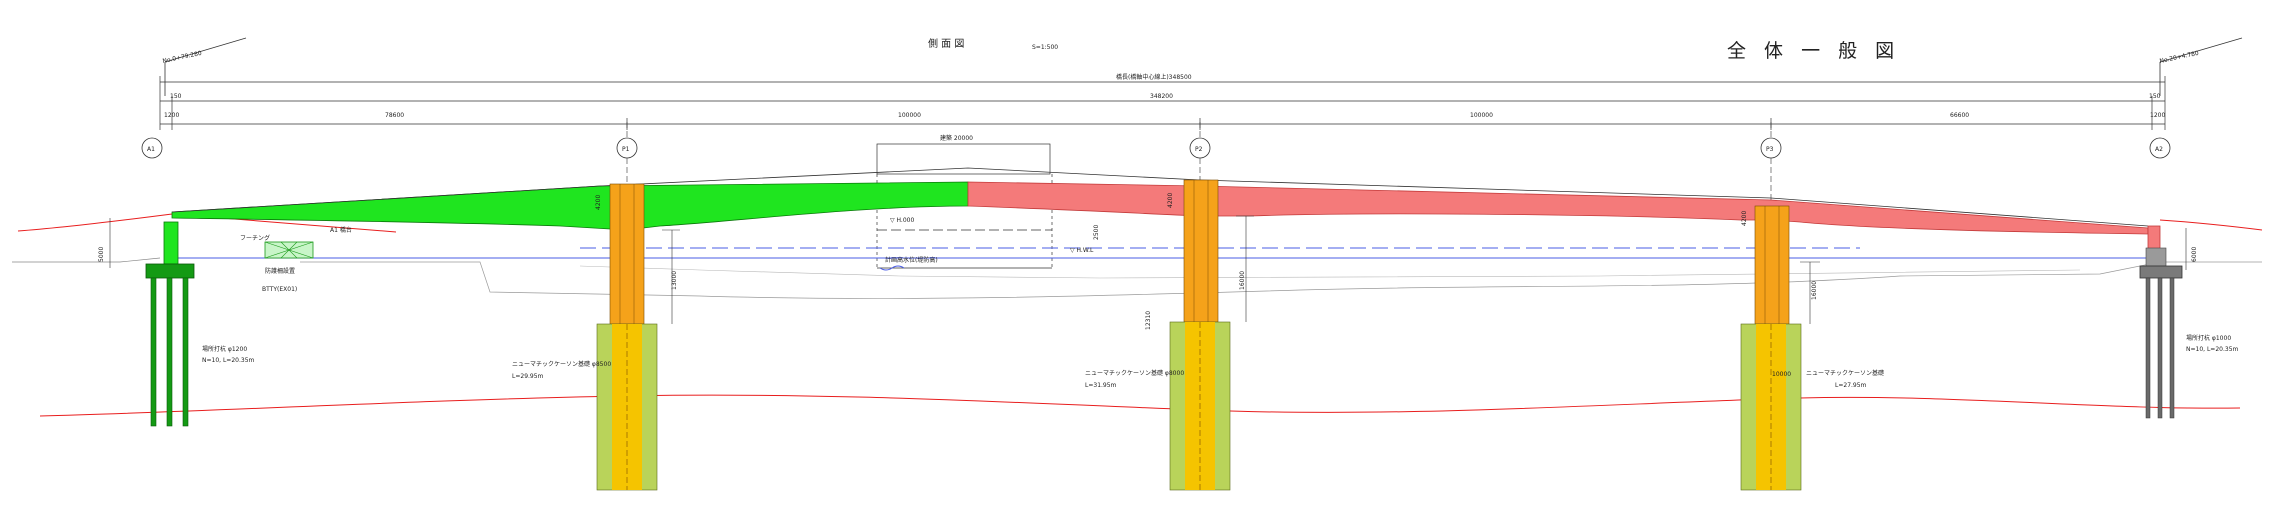 The height and width of the screenshot is (520, 2273). What do you see at coordinates (1814, 290) in the screenshot?
I see `pier-h-p3: 16000` at bounding box center [1814, 290].